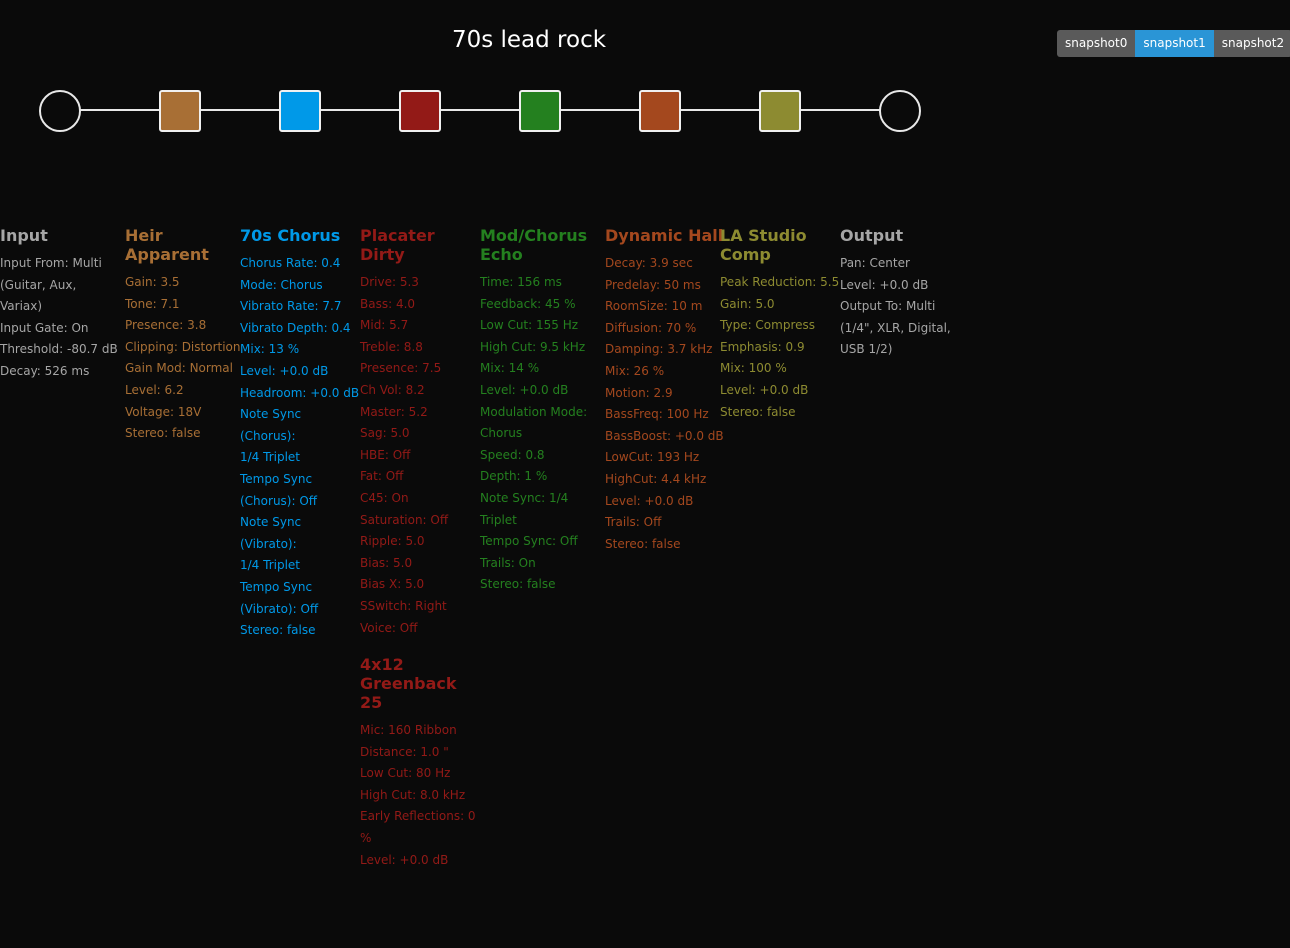 The width and height of the screenshot is (1290, 948). I want to click on param-row: Tempo Sync: Off, so click(529, 541).